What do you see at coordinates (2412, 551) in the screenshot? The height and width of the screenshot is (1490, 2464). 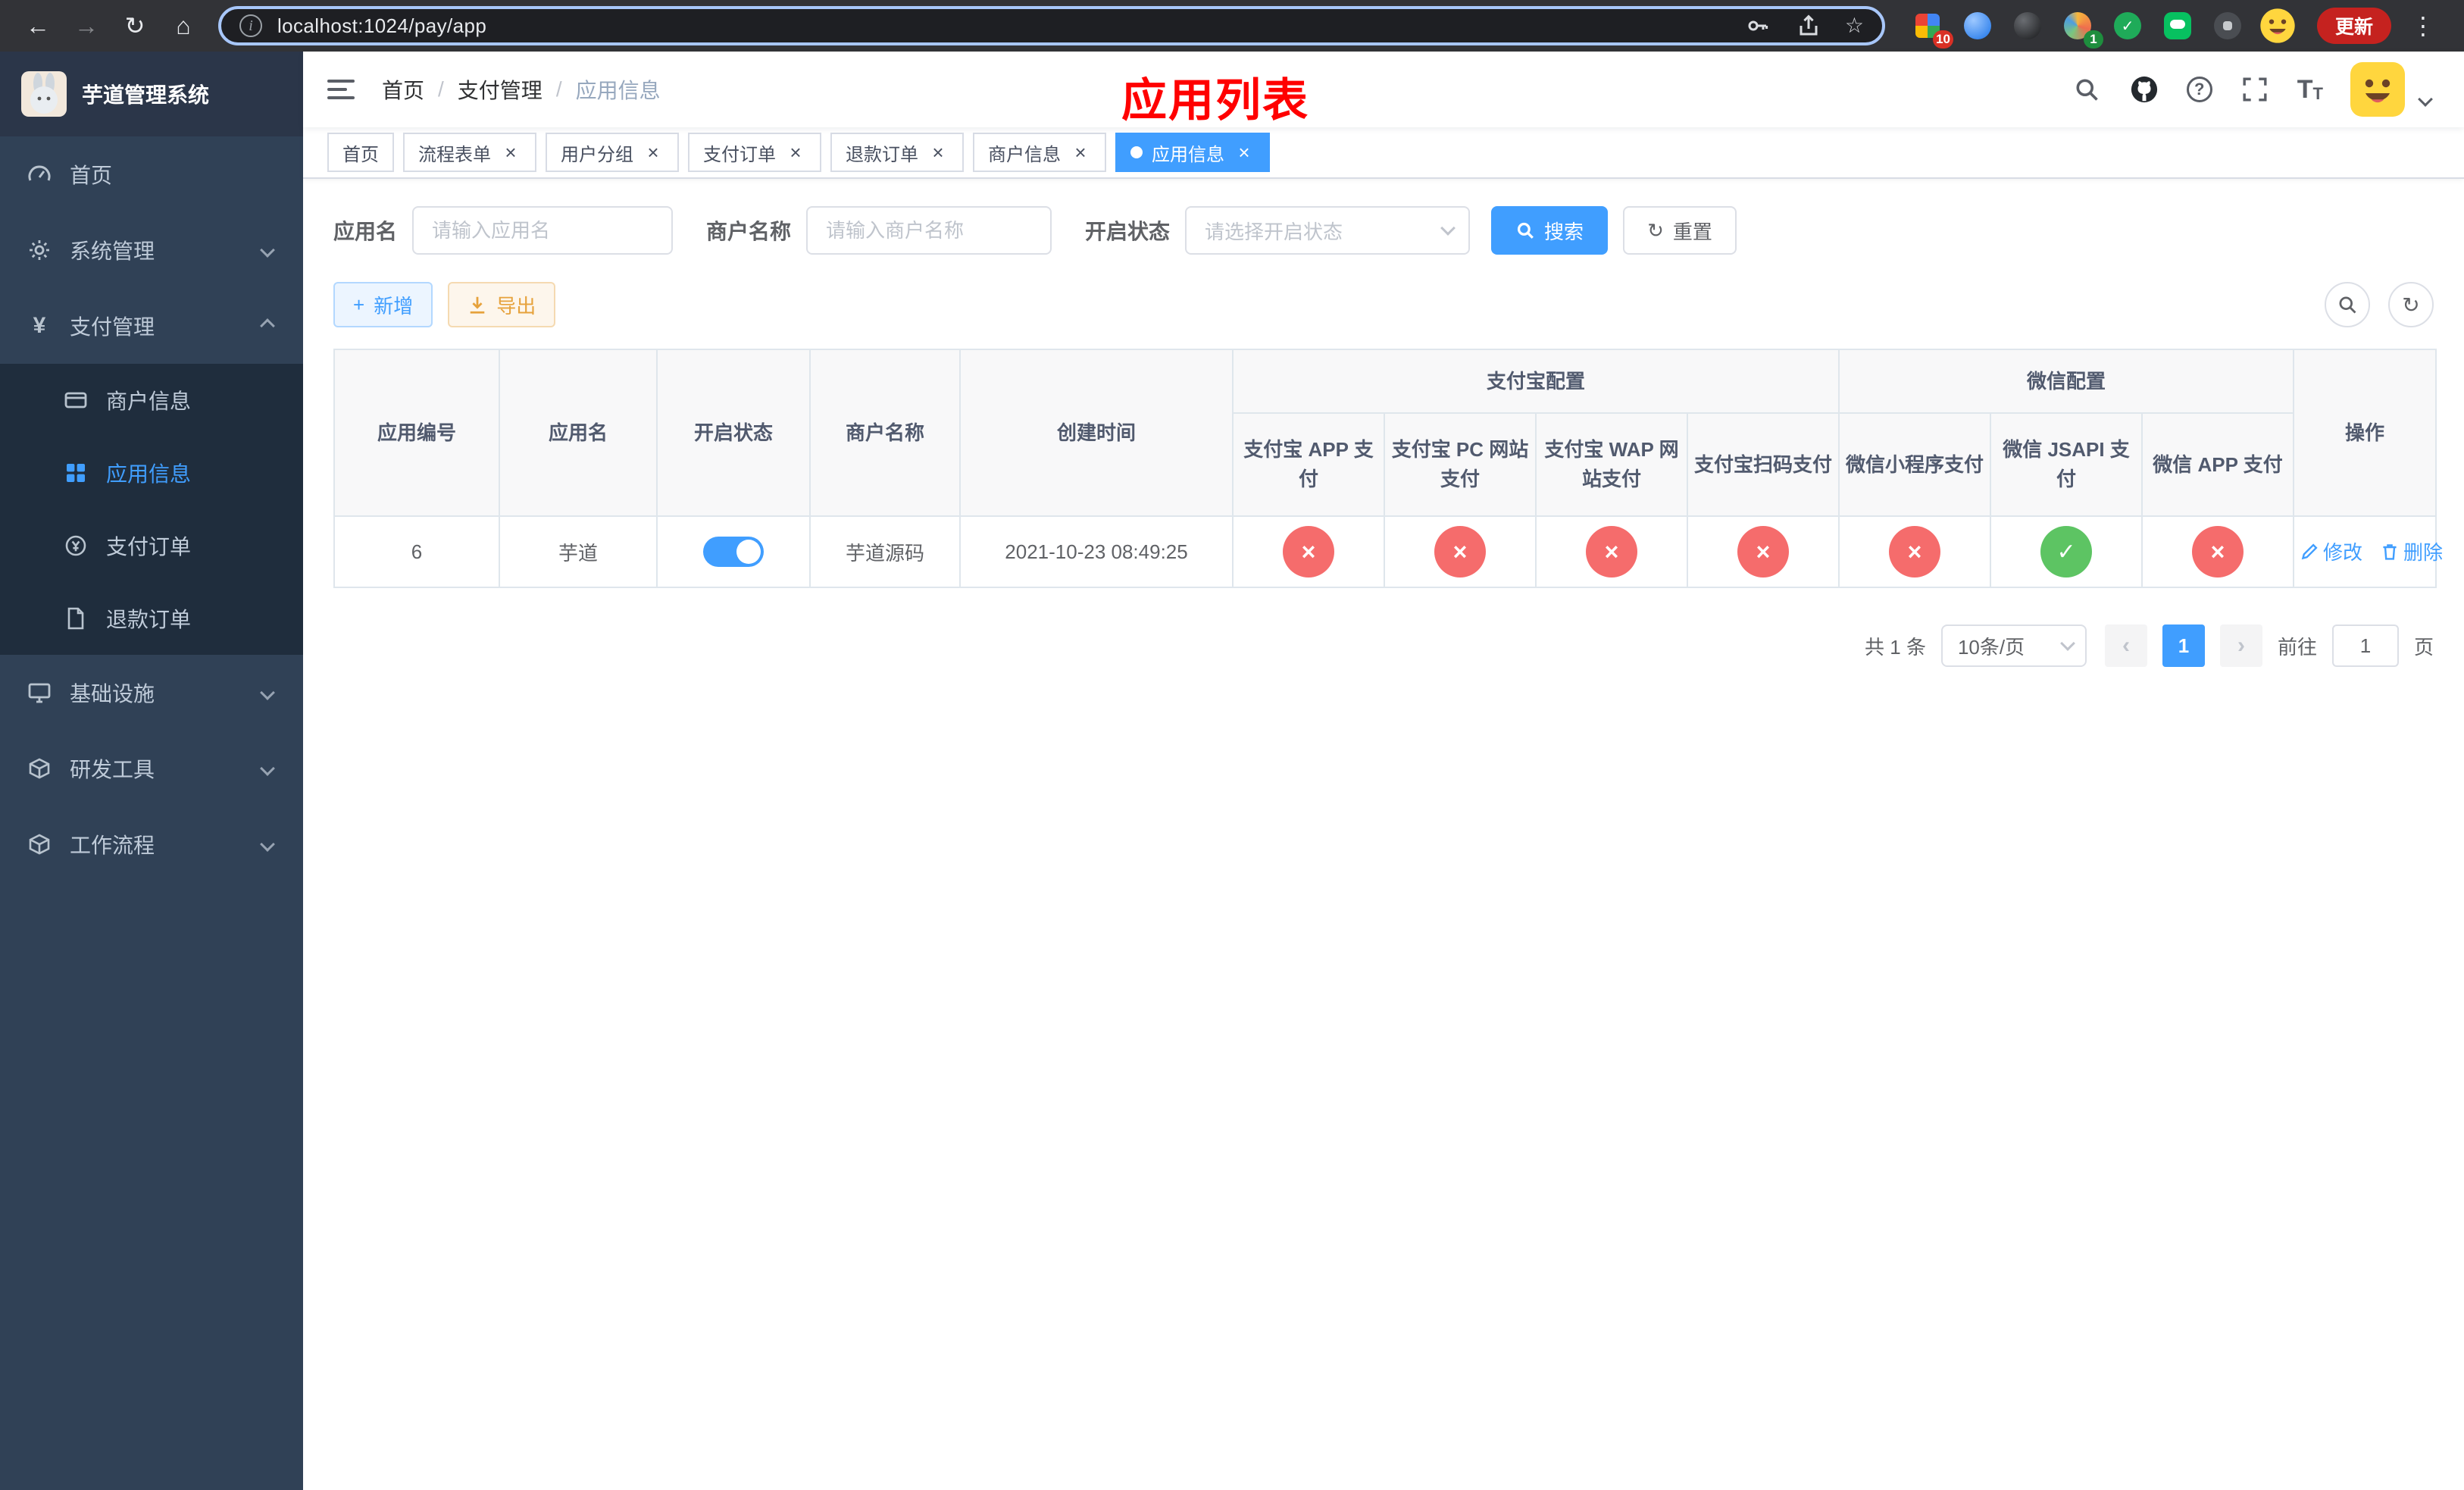 I see `delete-link: 删除` at bounding box center [2412, 551].